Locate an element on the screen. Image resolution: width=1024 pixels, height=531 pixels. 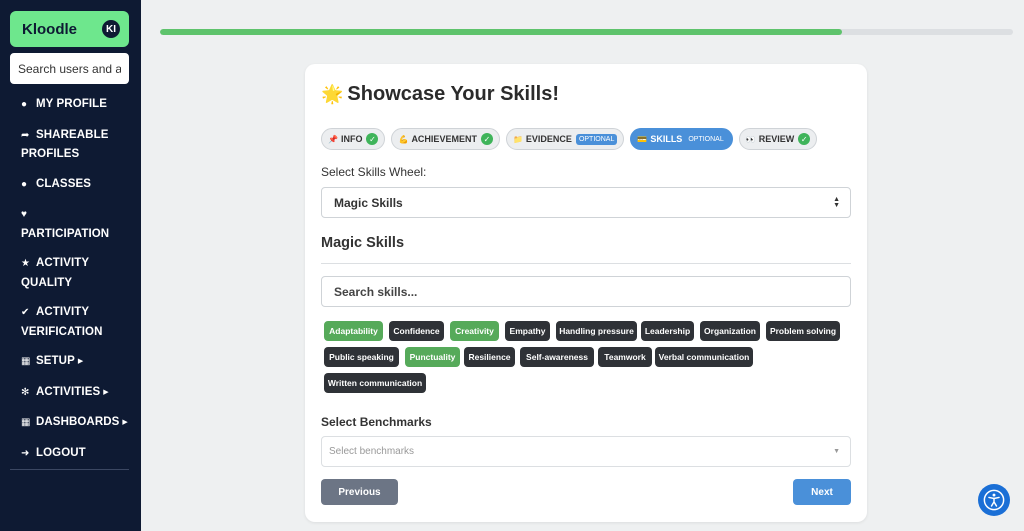
star-icon: 🌟 is located at coordinates (332, 94).